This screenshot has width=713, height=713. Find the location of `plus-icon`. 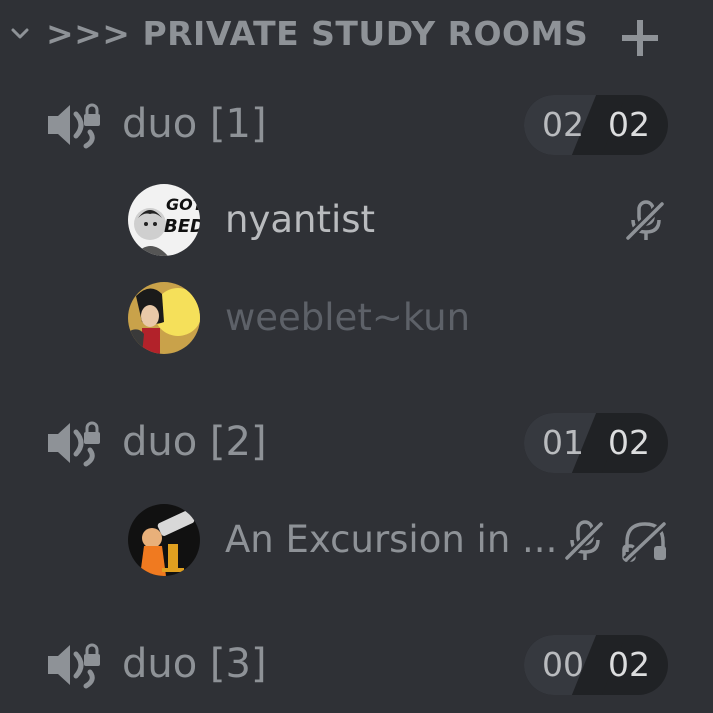

plus-icon is located at coordinates (640, 38).